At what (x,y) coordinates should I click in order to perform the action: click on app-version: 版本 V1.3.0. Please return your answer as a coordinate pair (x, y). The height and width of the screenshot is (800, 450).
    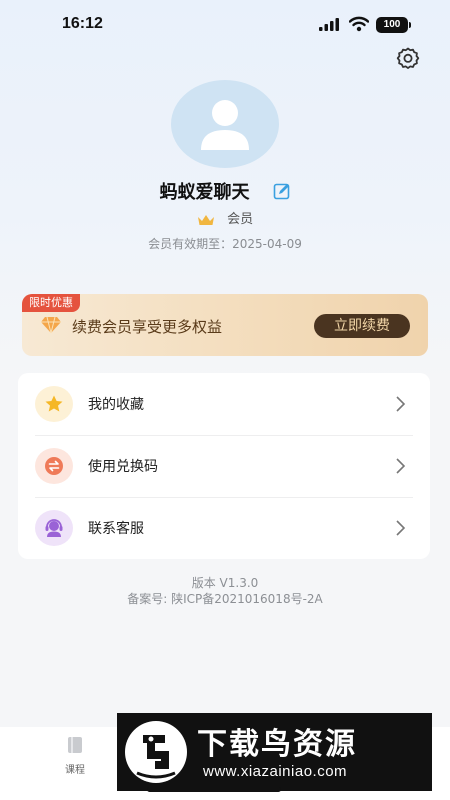
    Looking at the image, I should click on (225, 583).